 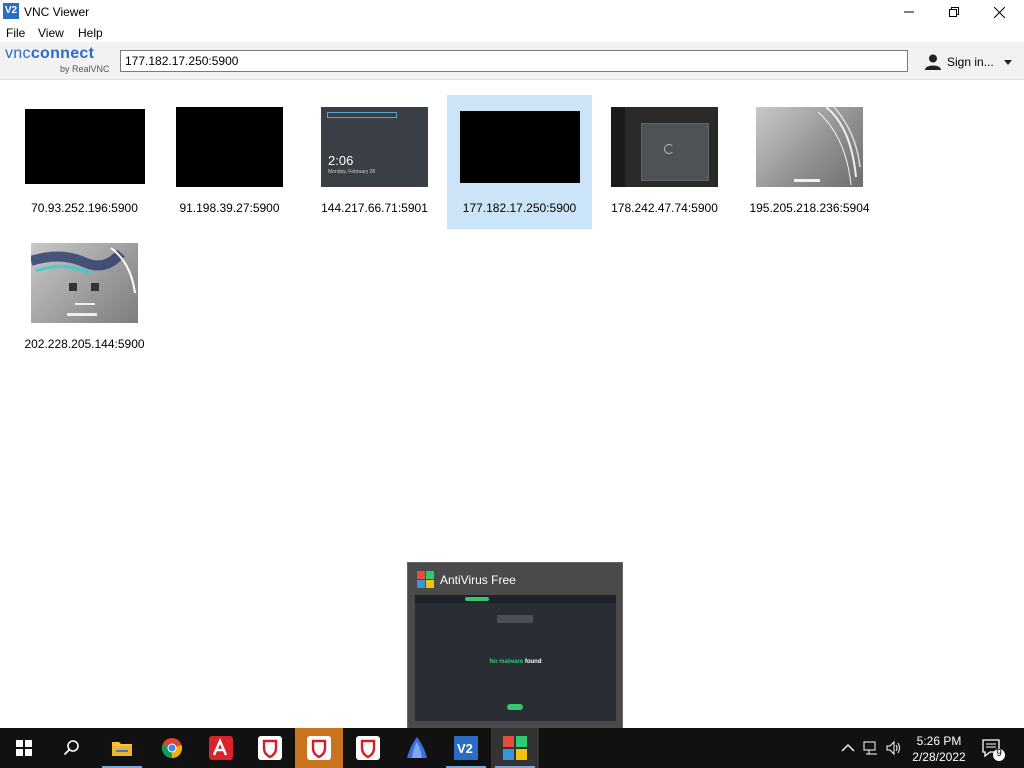 I want to click on clock-time: 5:26 PM, so click(x=939, y=741).